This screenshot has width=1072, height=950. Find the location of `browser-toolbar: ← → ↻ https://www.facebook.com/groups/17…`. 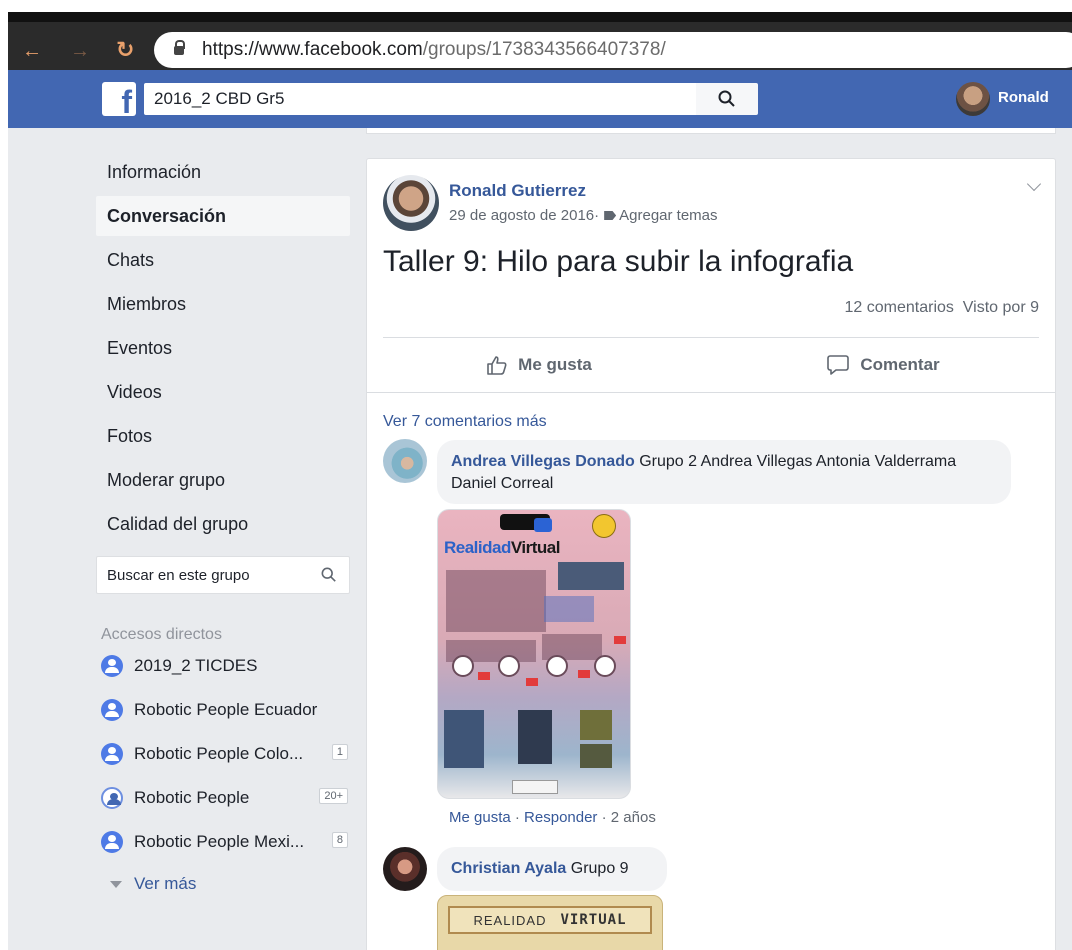

browser-toolbar: ← → ↻ https://www.facebook.com/groups/17… is located at coordinates (540, 41).